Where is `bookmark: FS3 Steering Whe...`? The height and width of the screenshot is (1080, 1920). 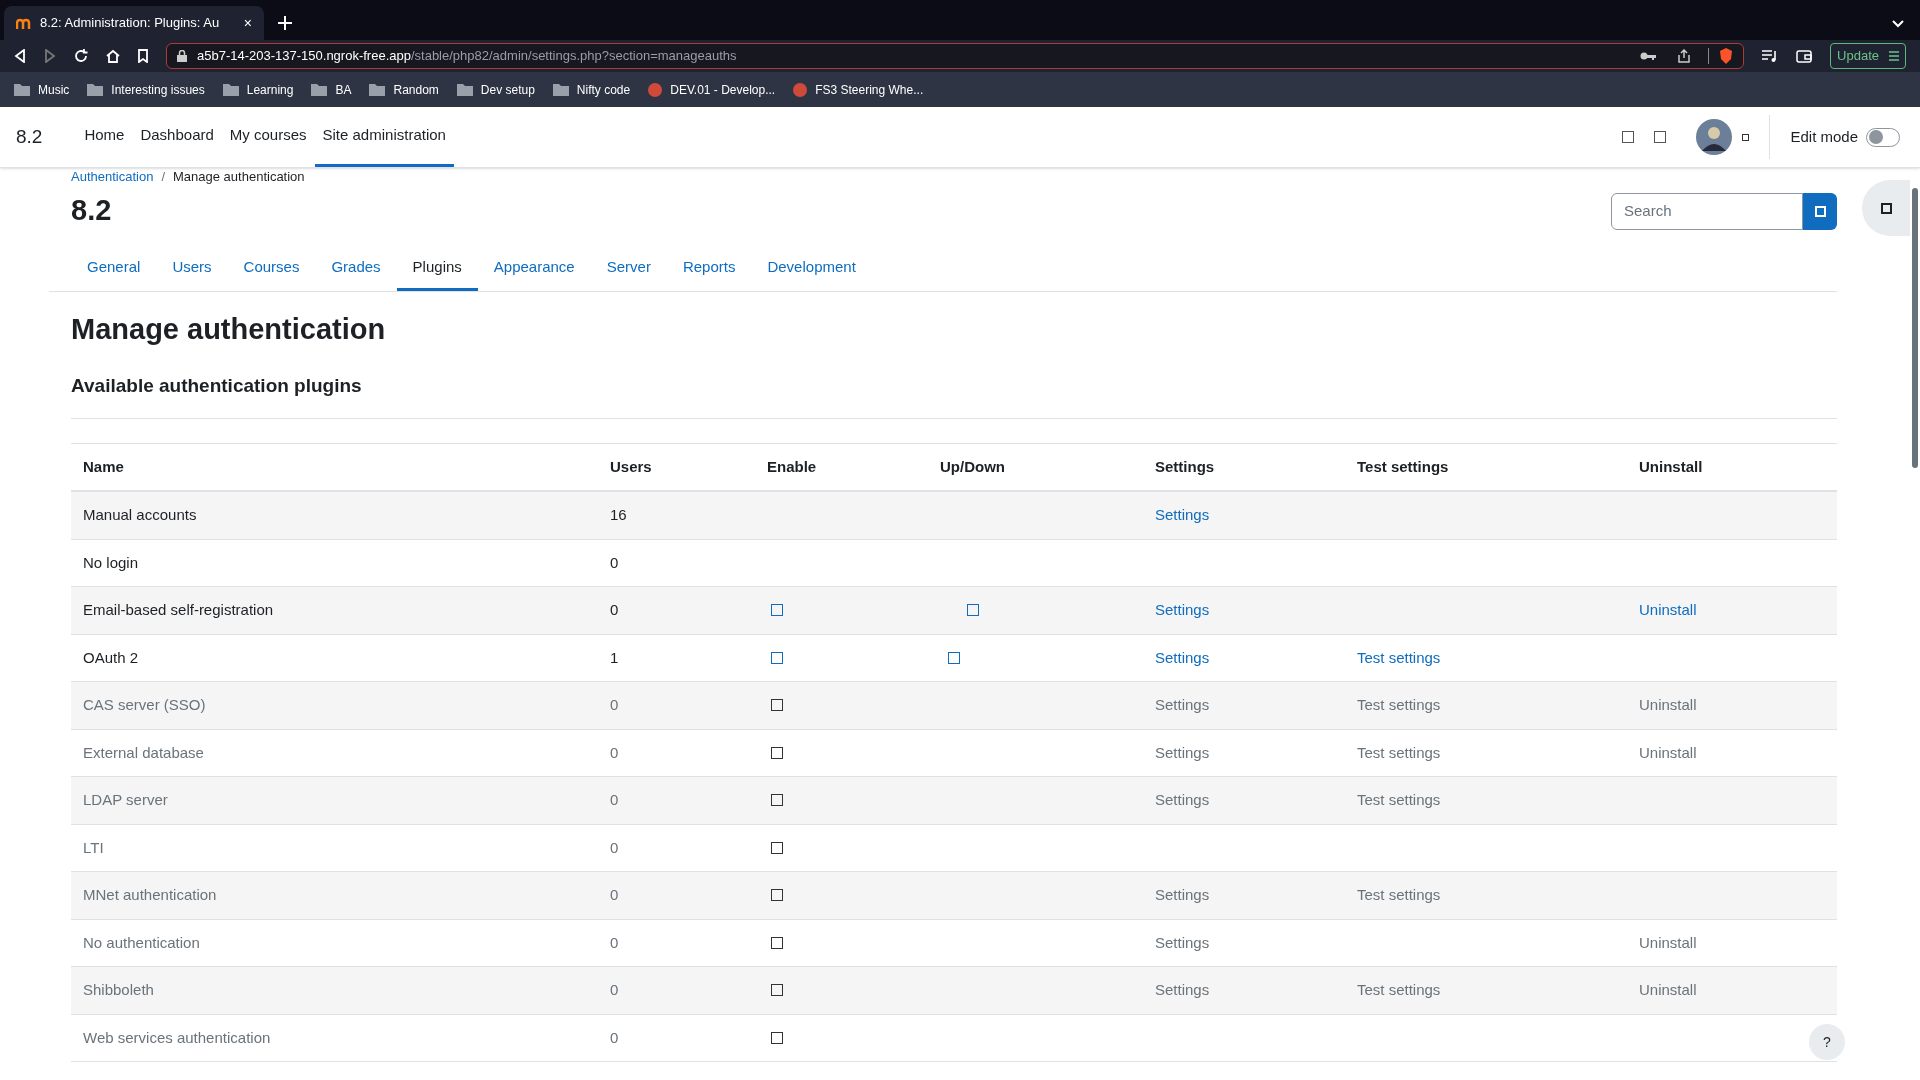 bookmark: FS3 Steering Whe... is located at coordinates (869, 89).